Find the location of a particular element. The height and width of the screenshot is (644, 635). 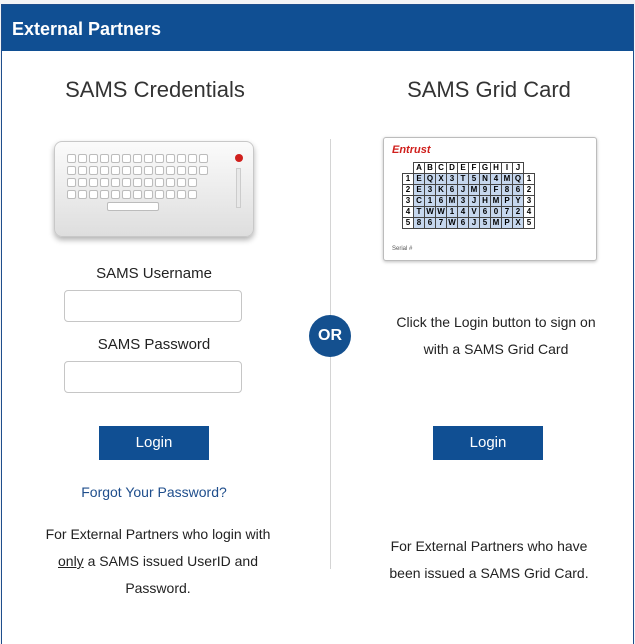

username-input is located at coordinates (153, 306).